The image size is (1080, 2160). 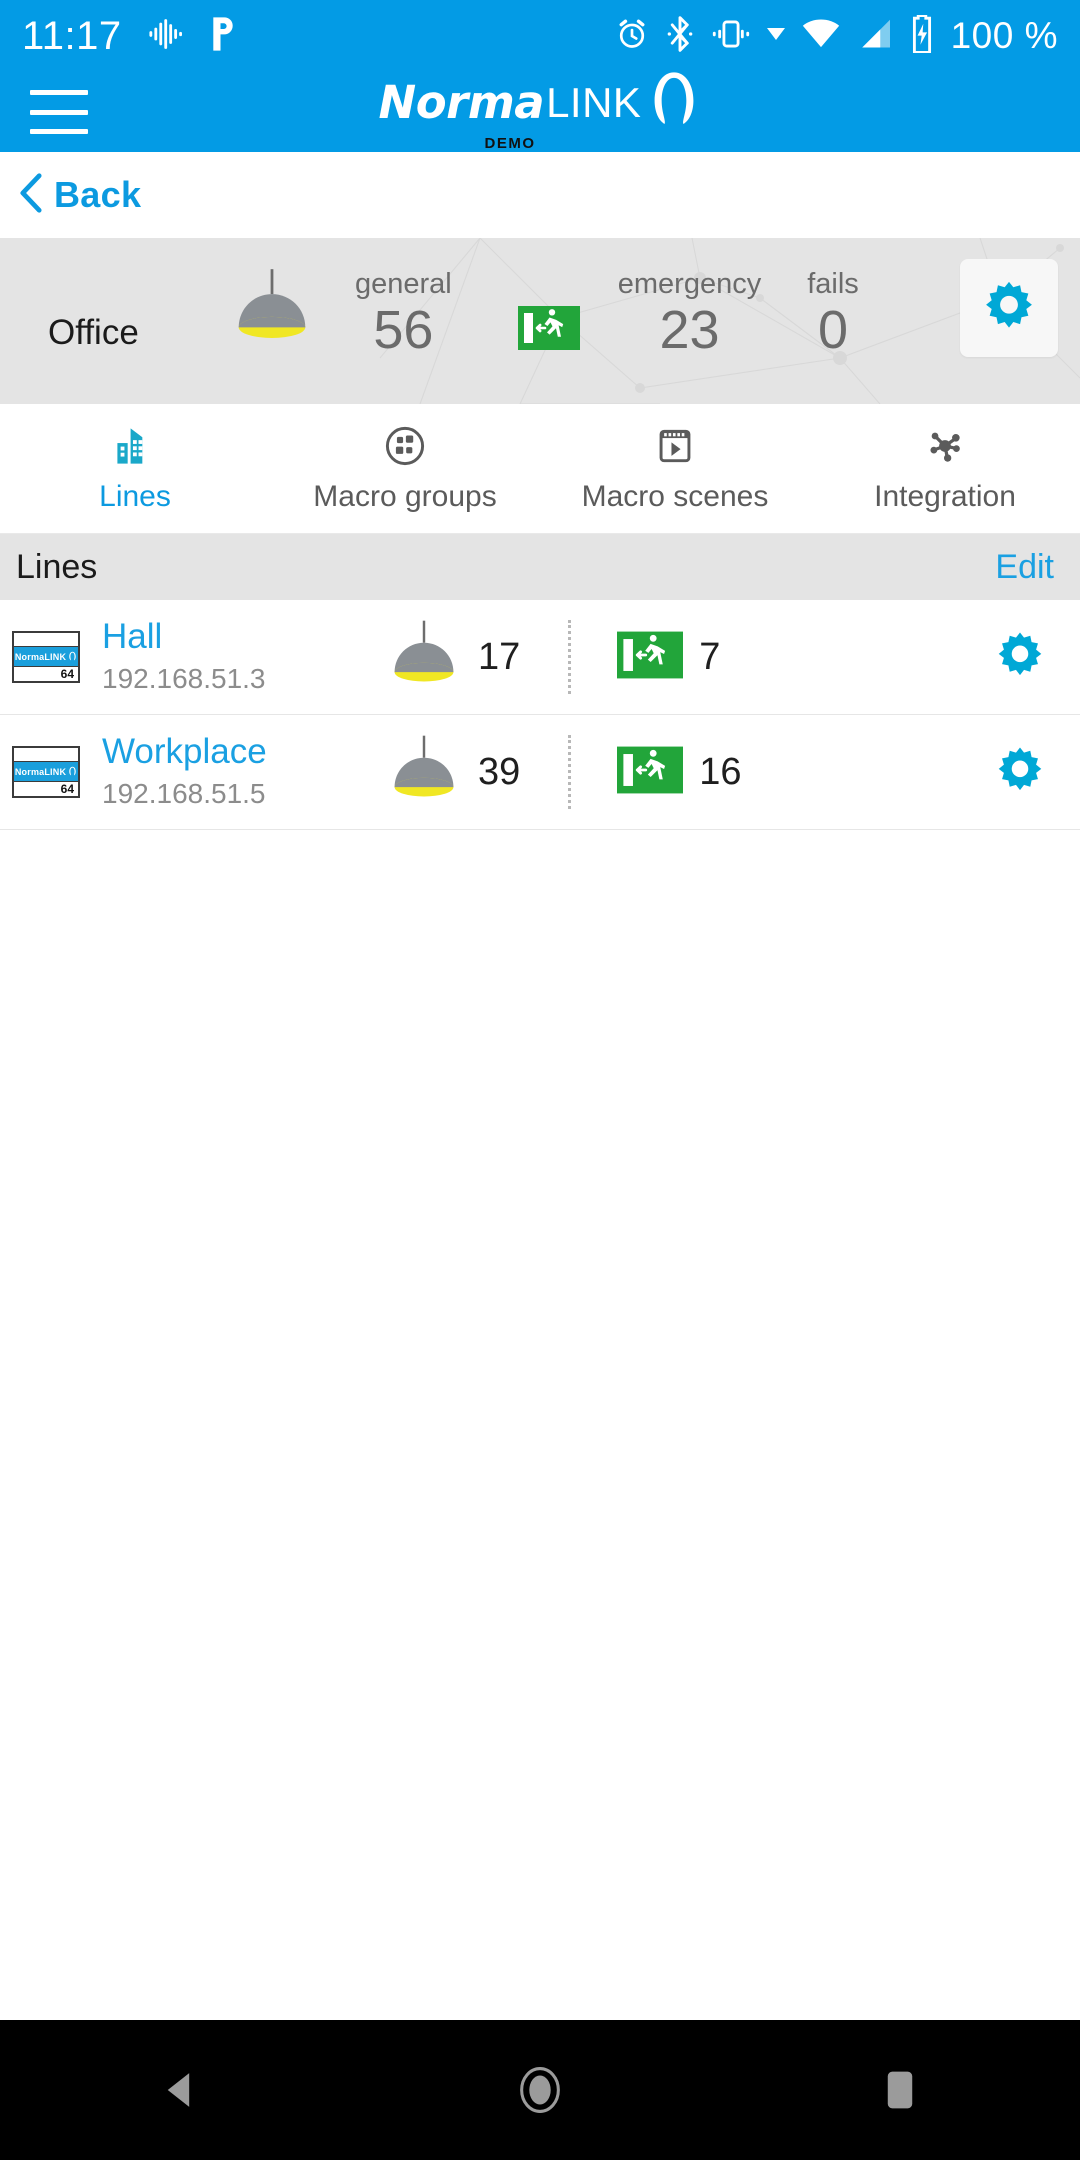 I want to click on summary-metric-fails-value: 0, so click(x=833, y=330).